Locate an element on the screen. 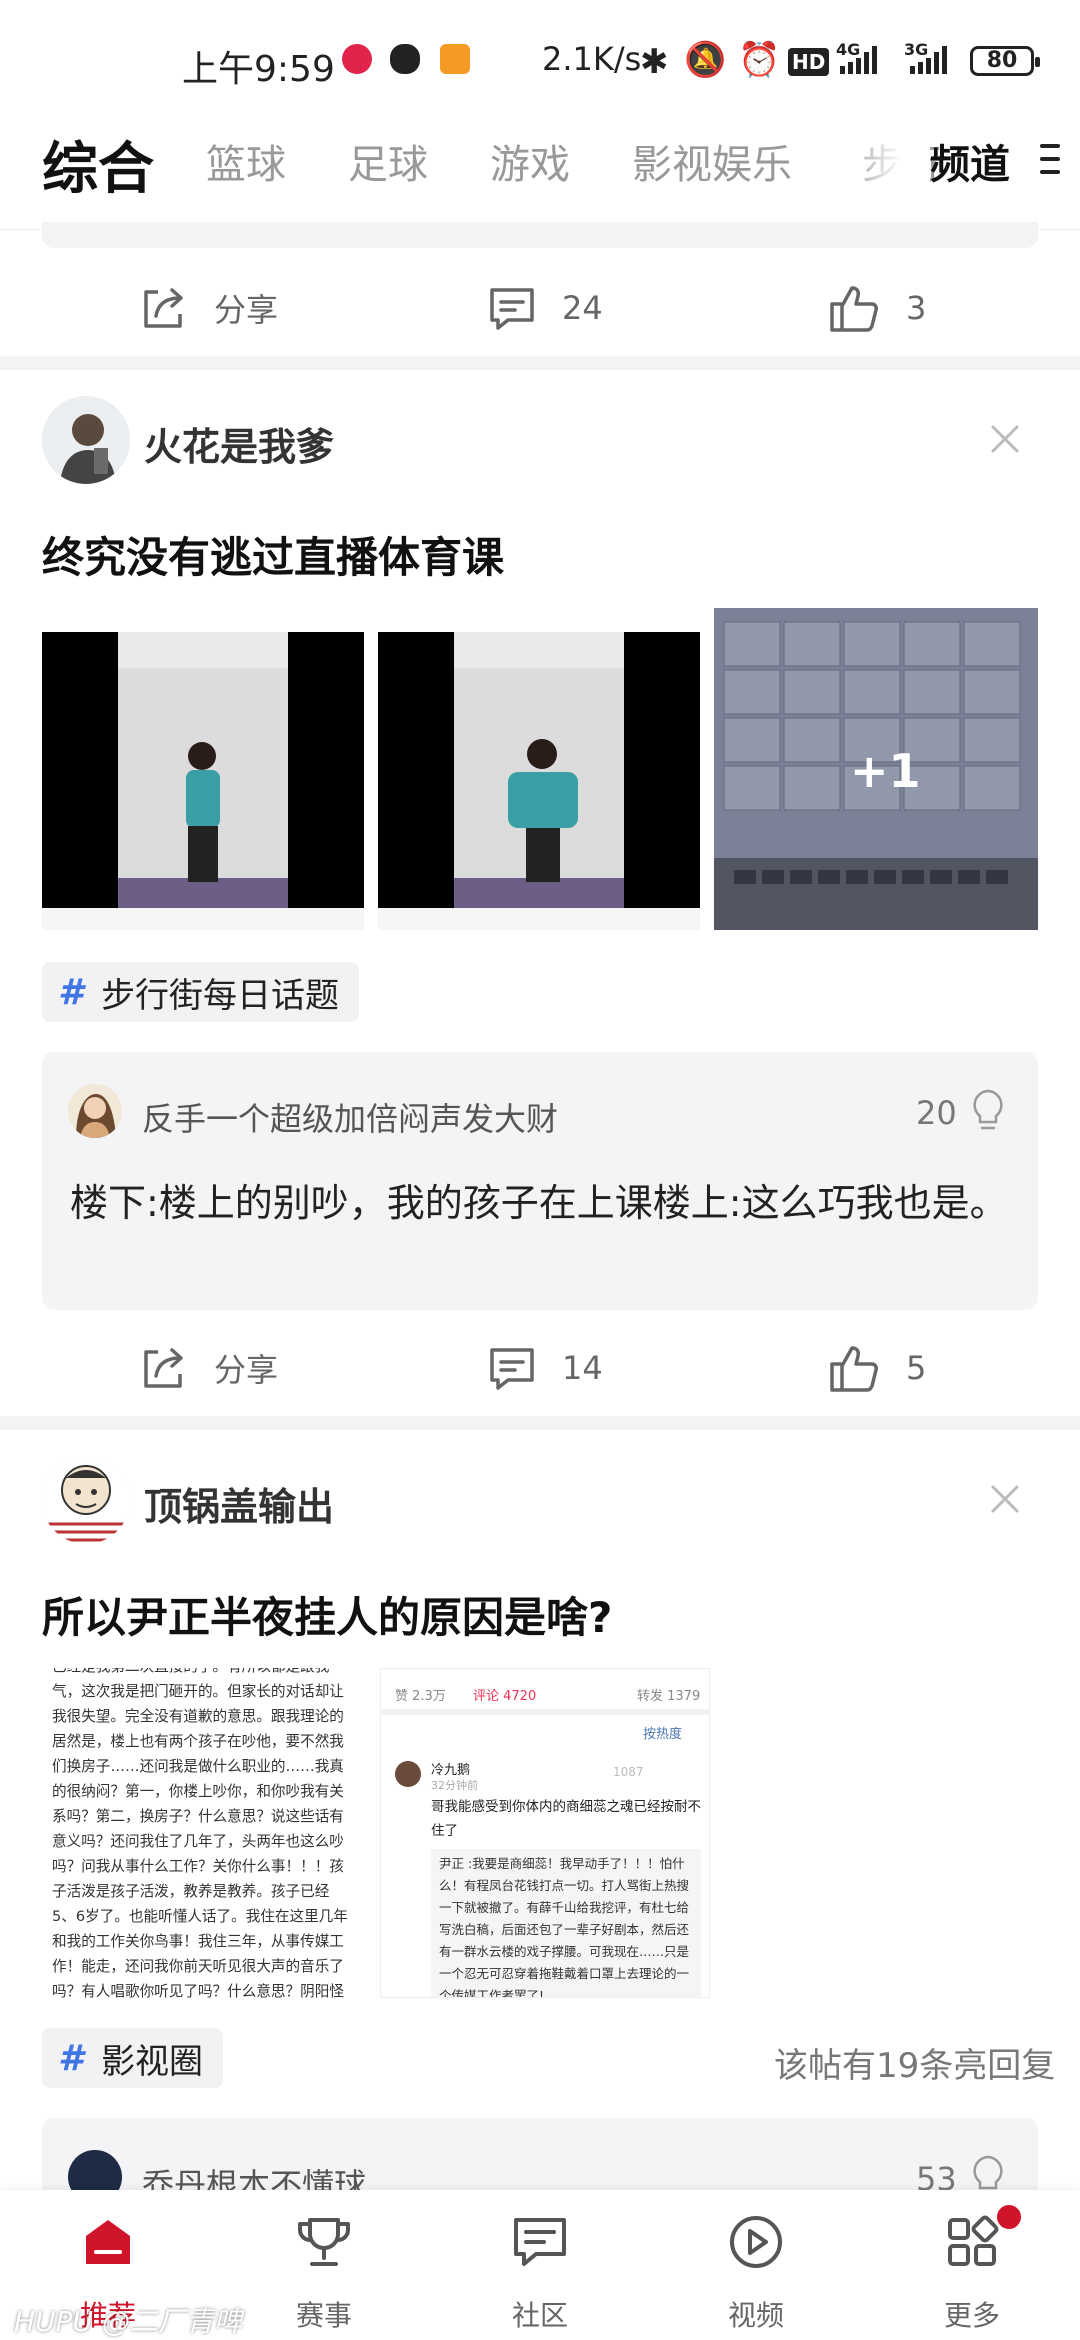 The width and height of the screenshot is (1080, 2340). menu-icon is located at coordinates (1050, 160).